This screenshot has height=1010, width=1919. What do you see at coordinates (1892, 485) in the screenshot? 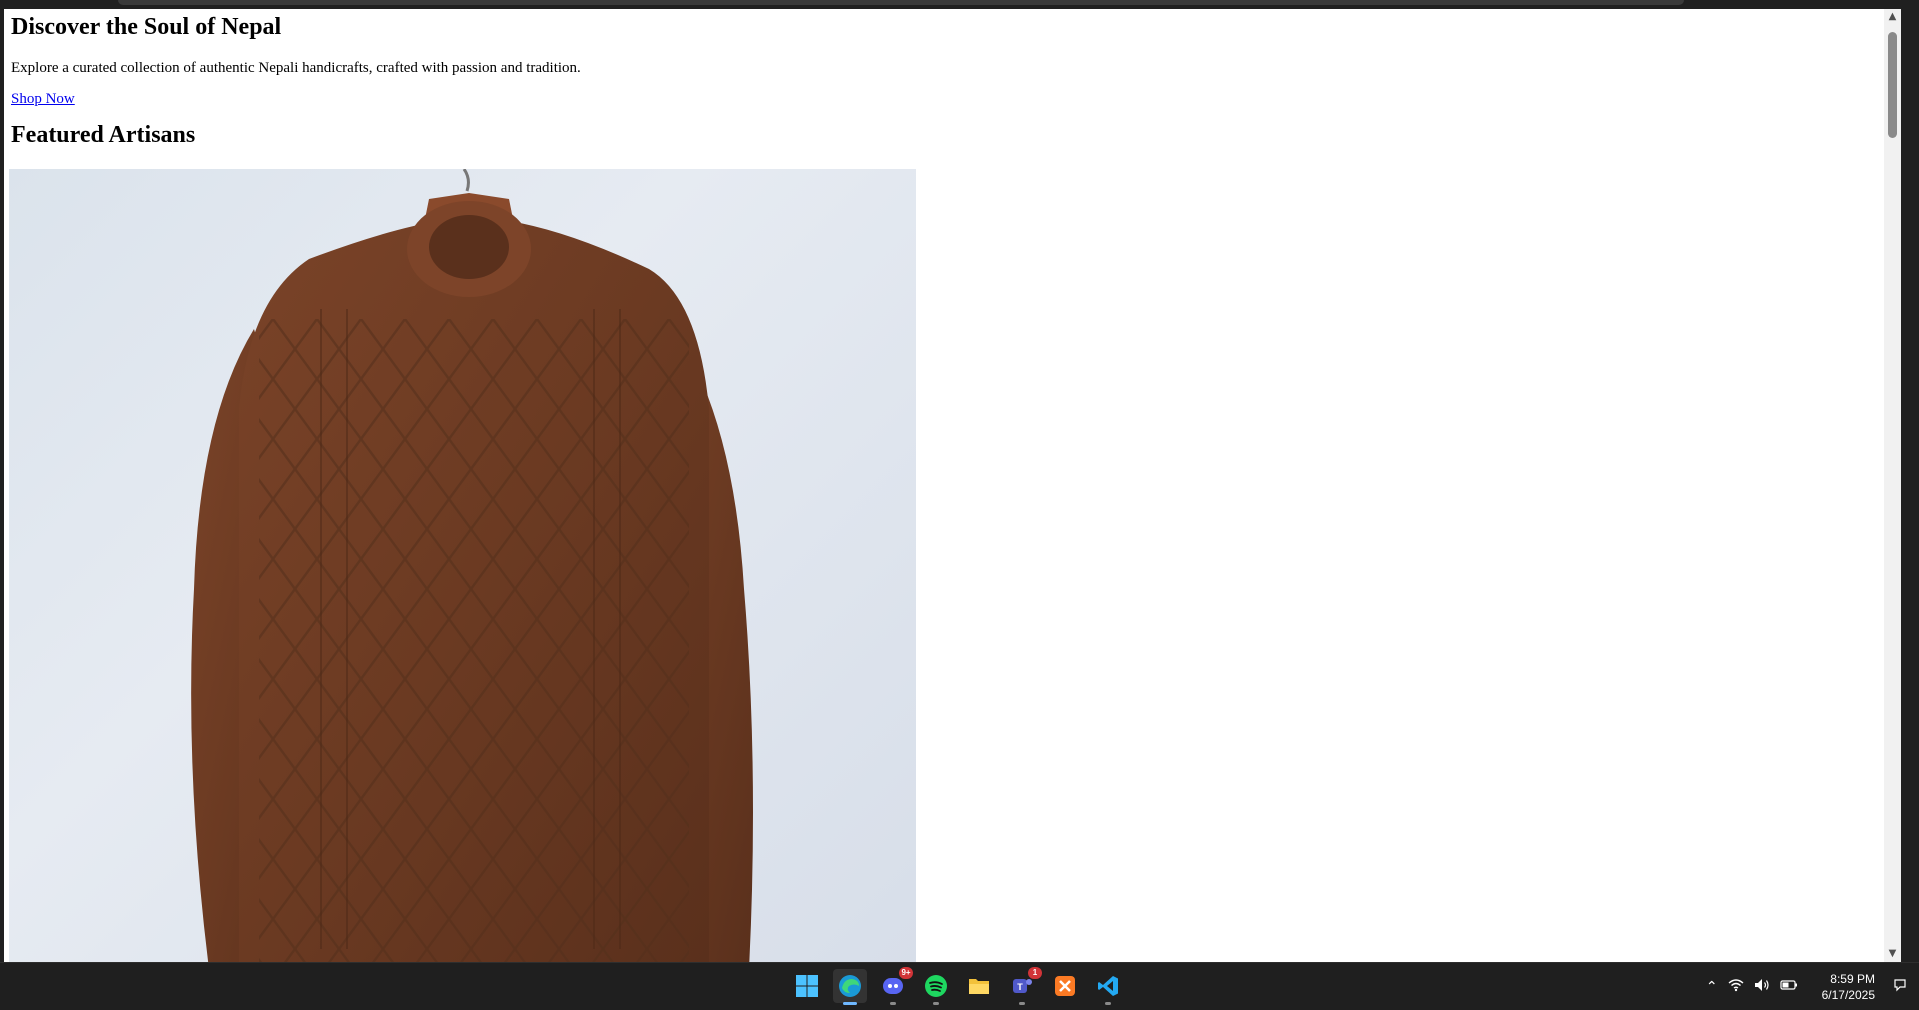
I see `page-scrollbar: ▲ ▼` at bounding box center [1892, 485].